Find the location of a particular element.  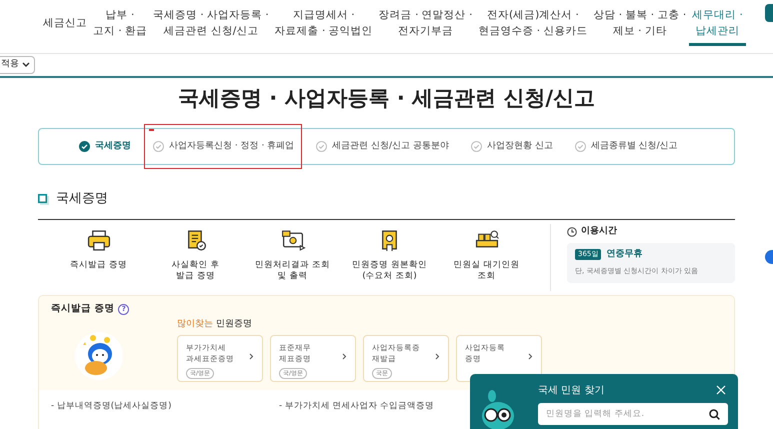

usage-headline: 연중무휴 is located at coordinates (624, 254).